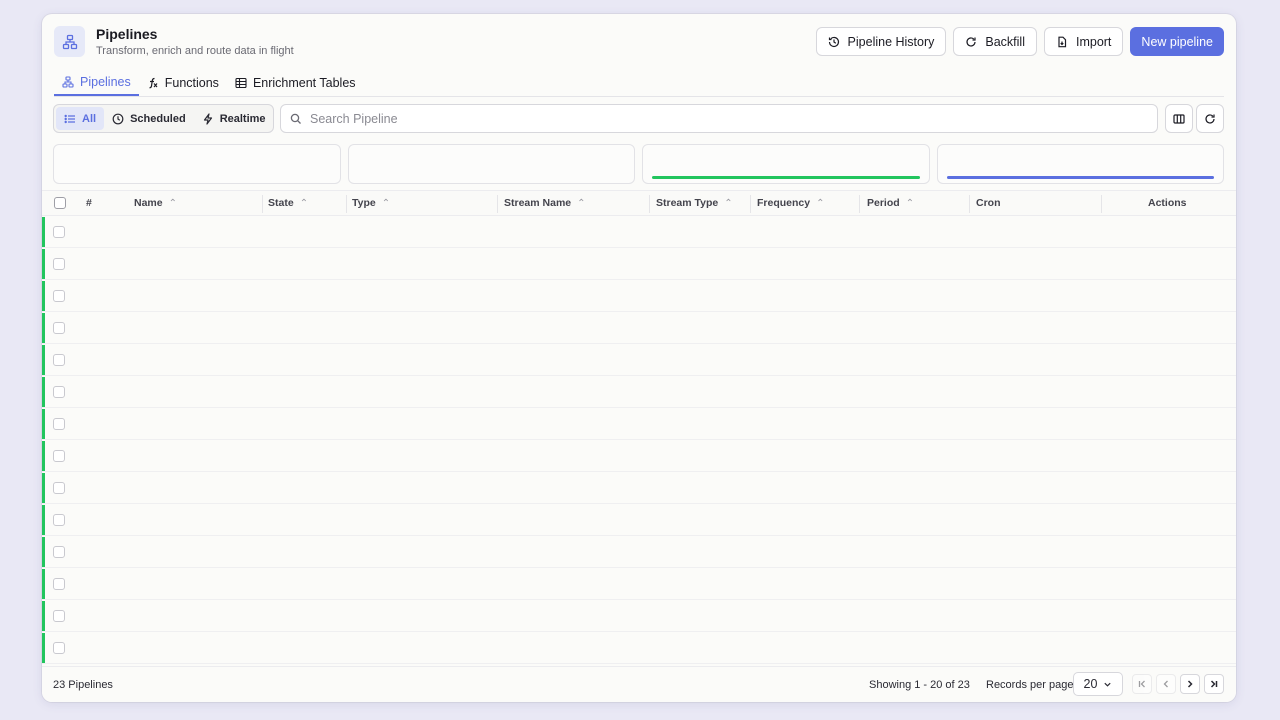  What do you see at coordinates (153, 82) in the screenshot?
I see `function-icon` at bounding box center [153, 82].